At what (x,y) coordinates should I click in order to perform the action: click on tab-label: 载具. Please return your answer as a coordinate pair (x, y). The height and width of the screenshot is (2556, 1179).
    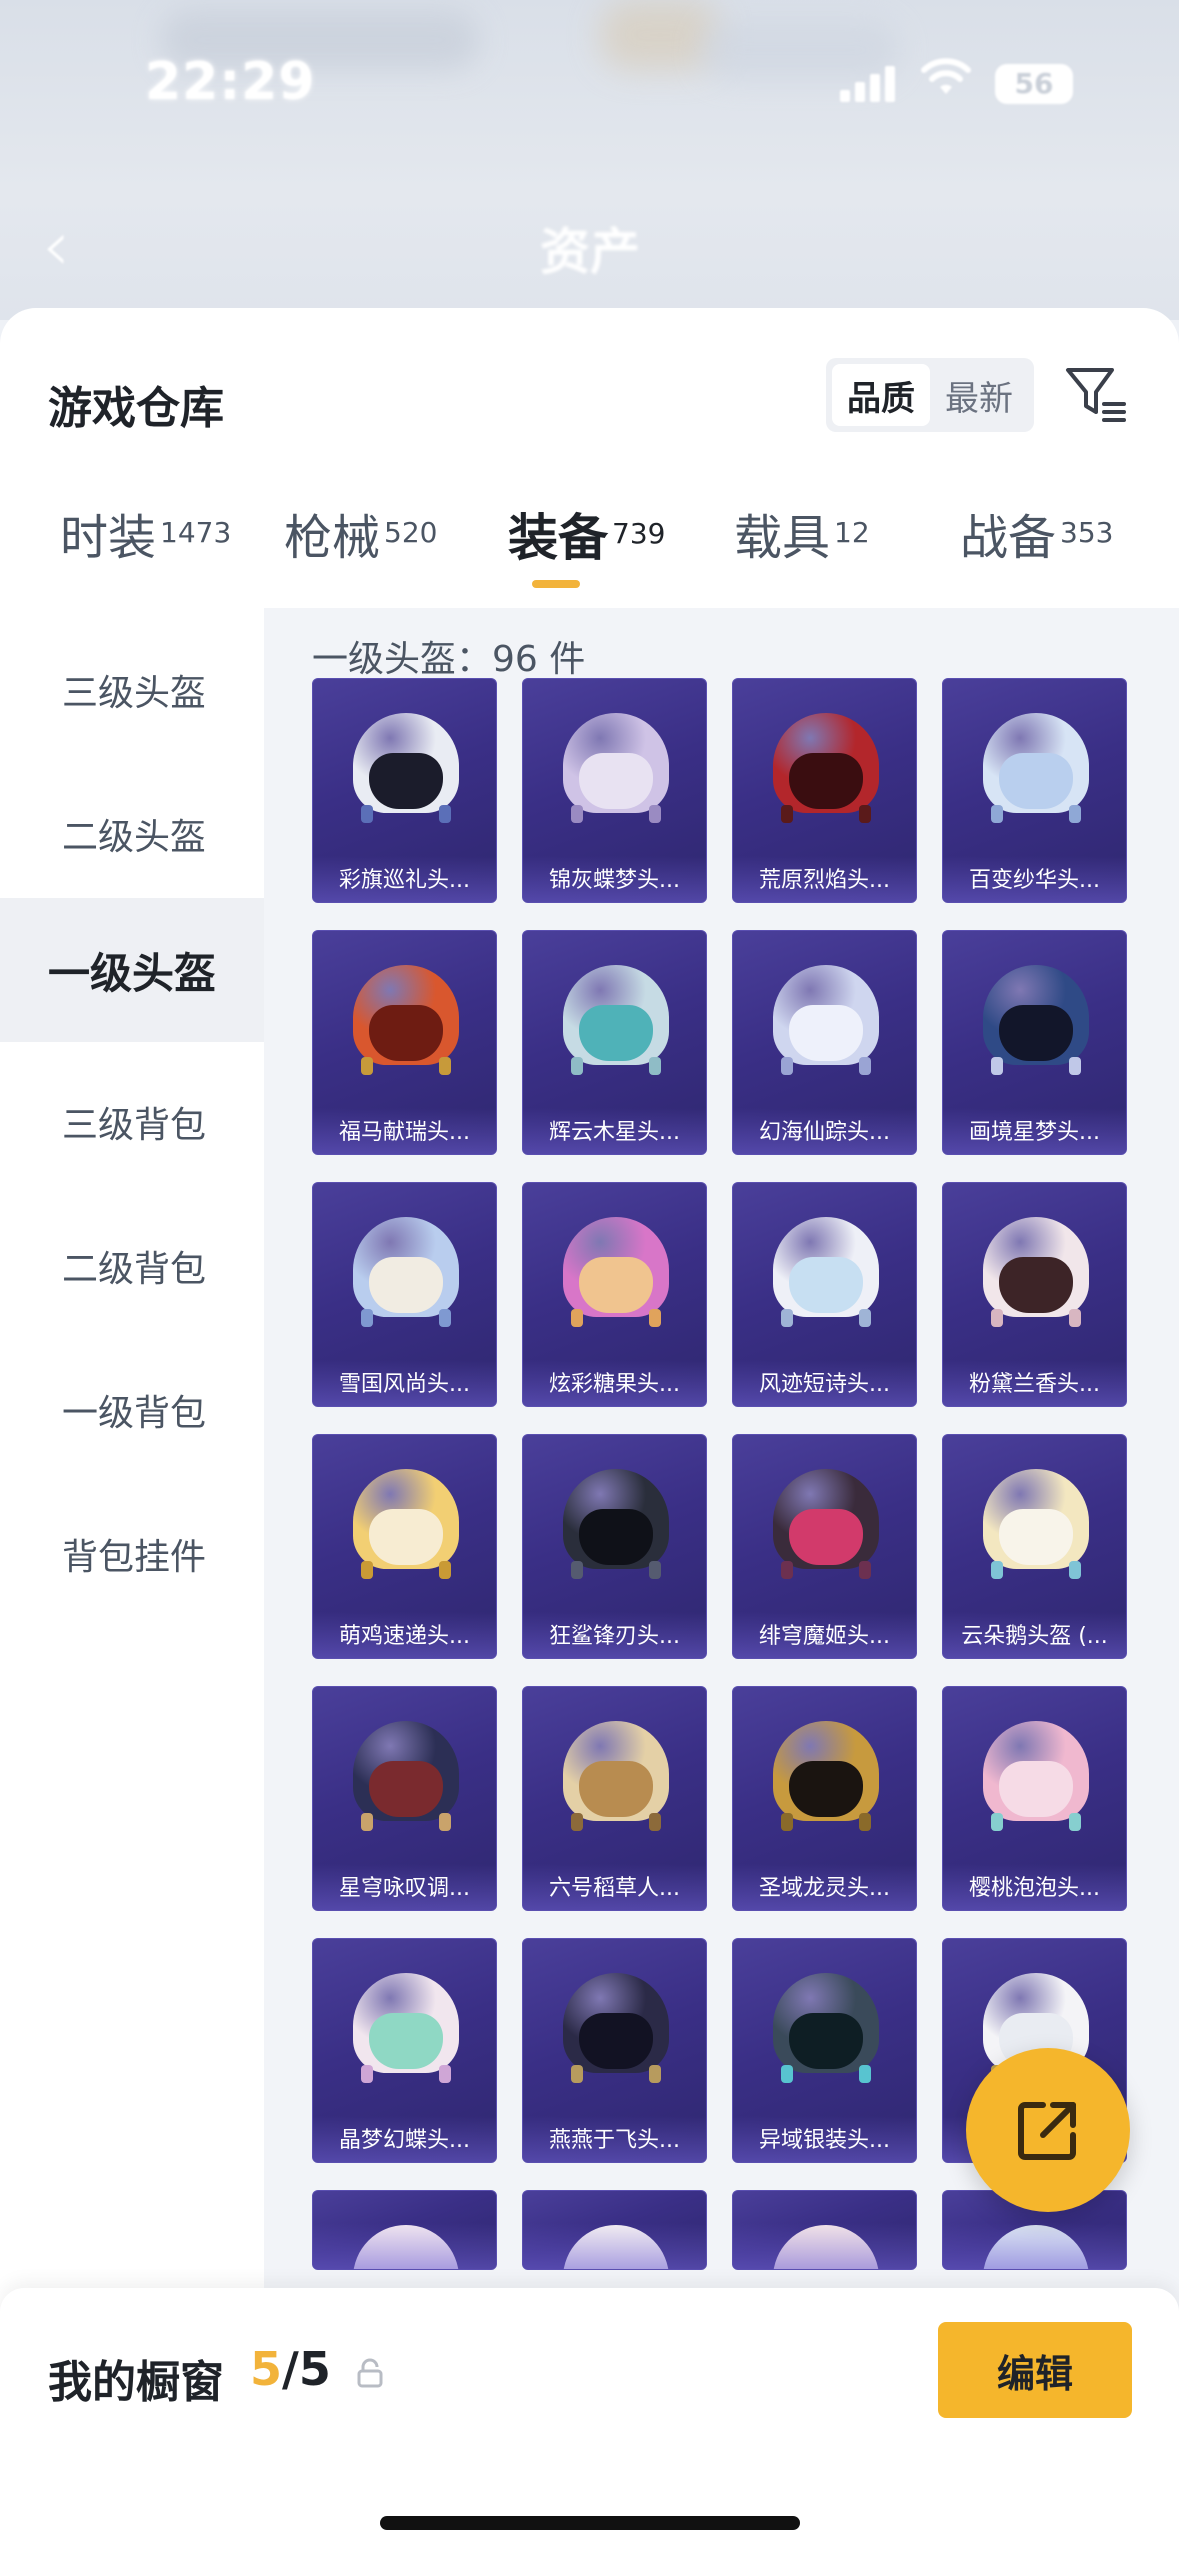
    Looking at the image, I should click on (782, 538).